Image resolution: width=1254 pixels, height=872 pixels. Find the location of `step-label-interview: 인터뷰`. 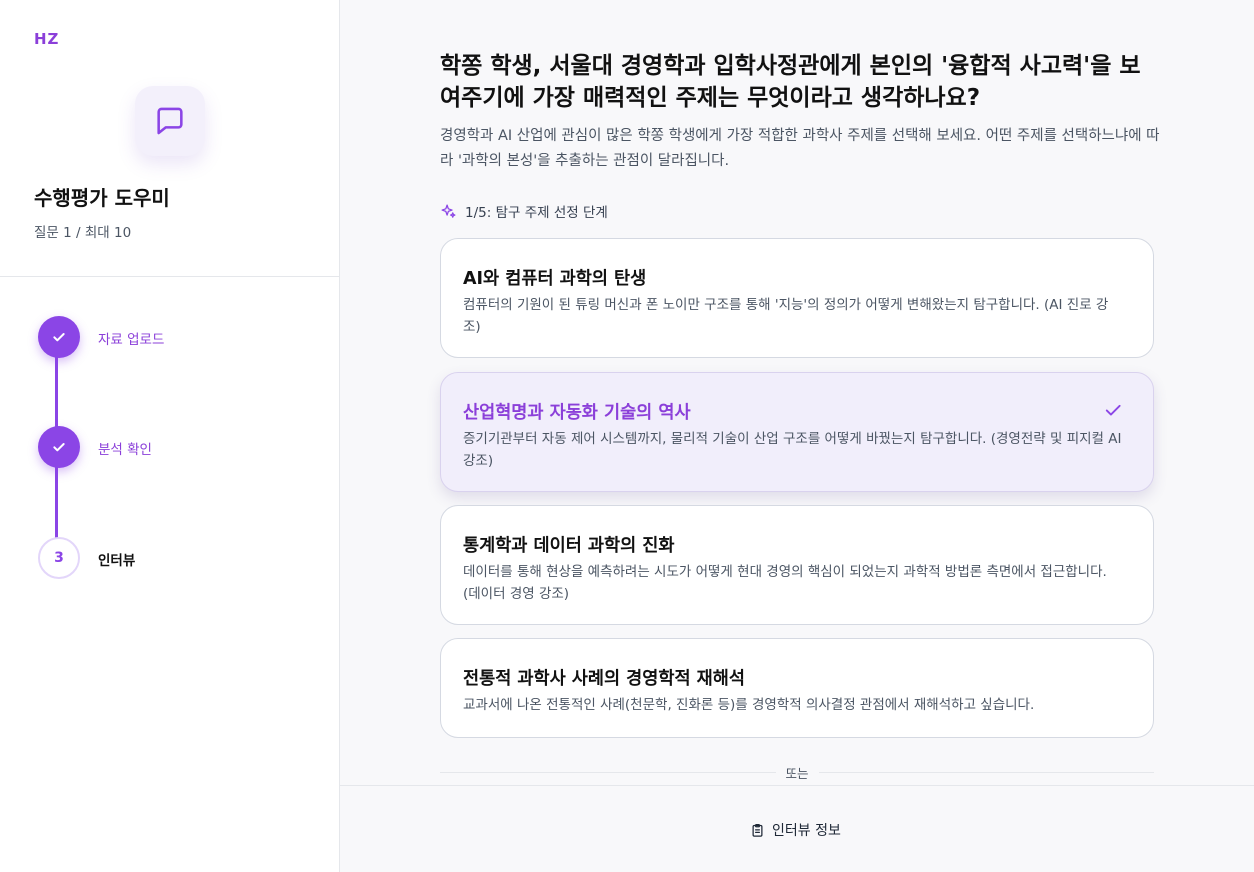

step-label-interview: 인터뷰 is located at coordinates (116, 559).